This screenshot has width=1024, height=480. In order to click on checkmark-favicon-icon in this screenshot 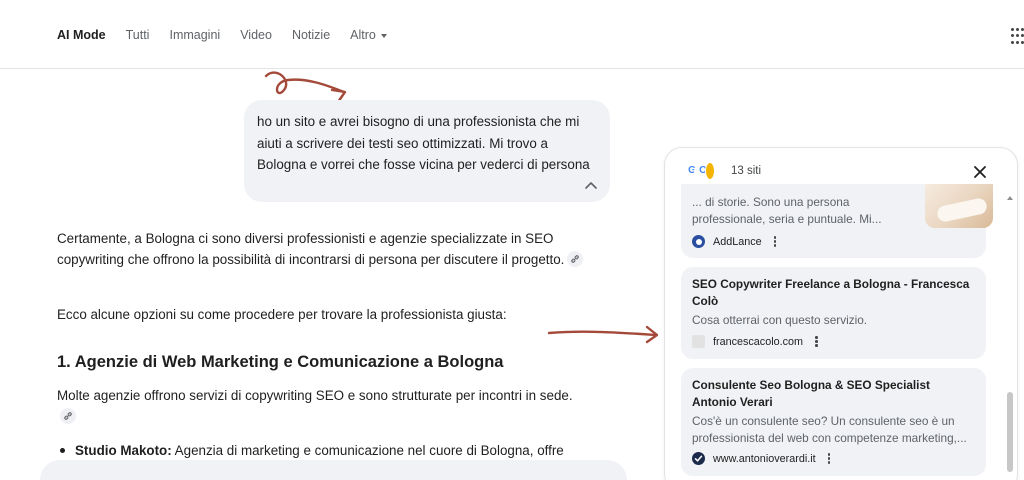, I will do `click(698, 458)`.